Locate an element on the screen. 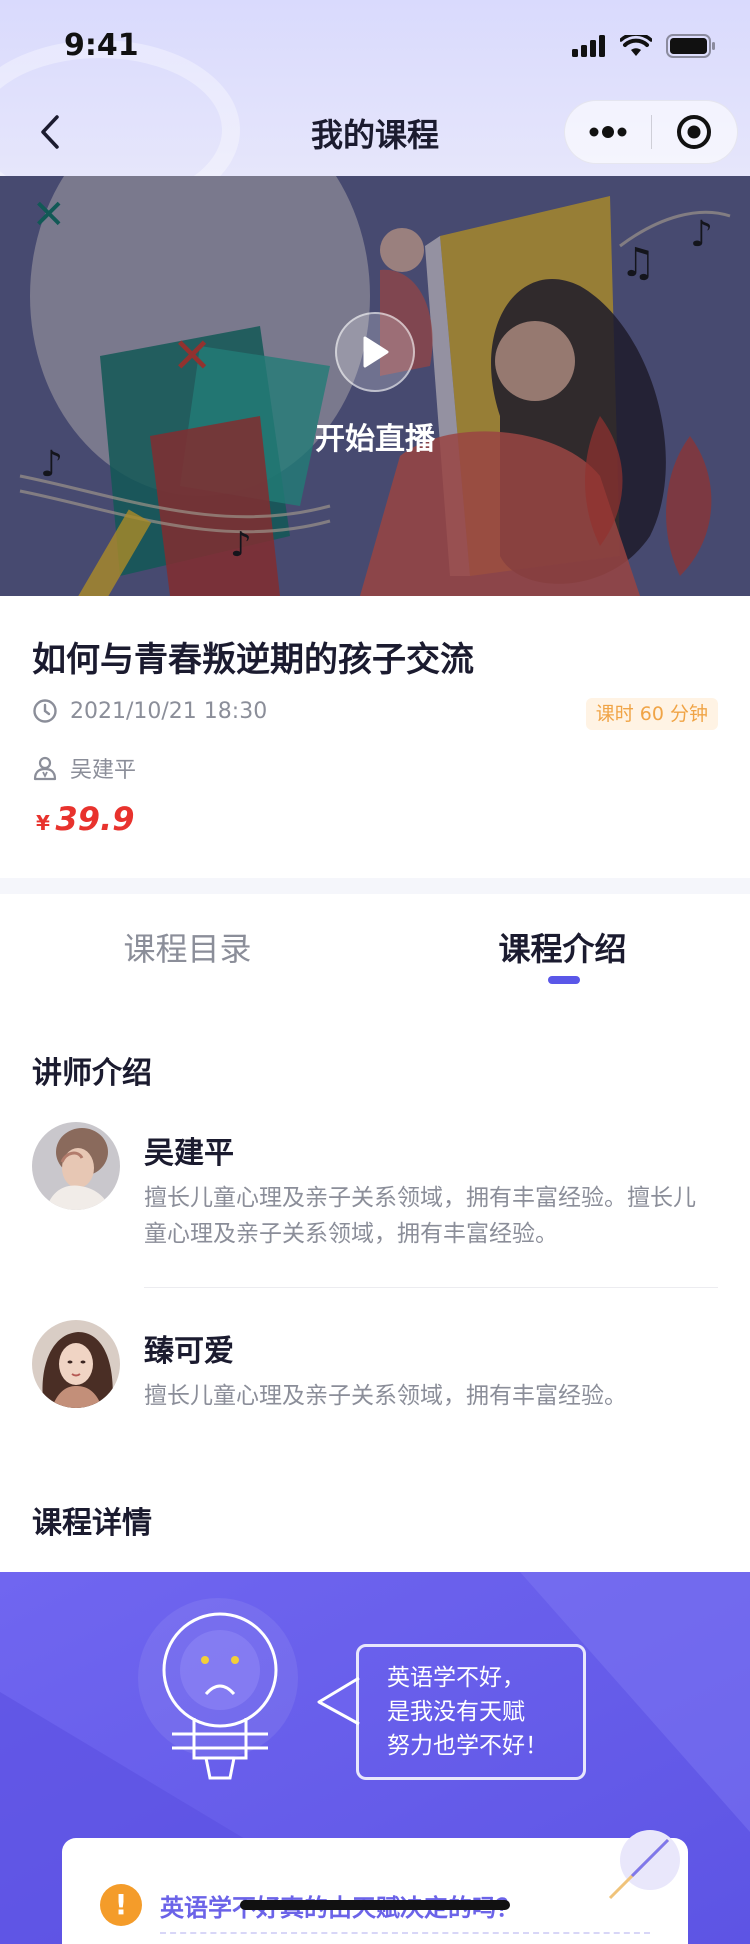 The width and height of the screenshot is (750, 1944). instructor-divider is located at coordinates (431, 1287).